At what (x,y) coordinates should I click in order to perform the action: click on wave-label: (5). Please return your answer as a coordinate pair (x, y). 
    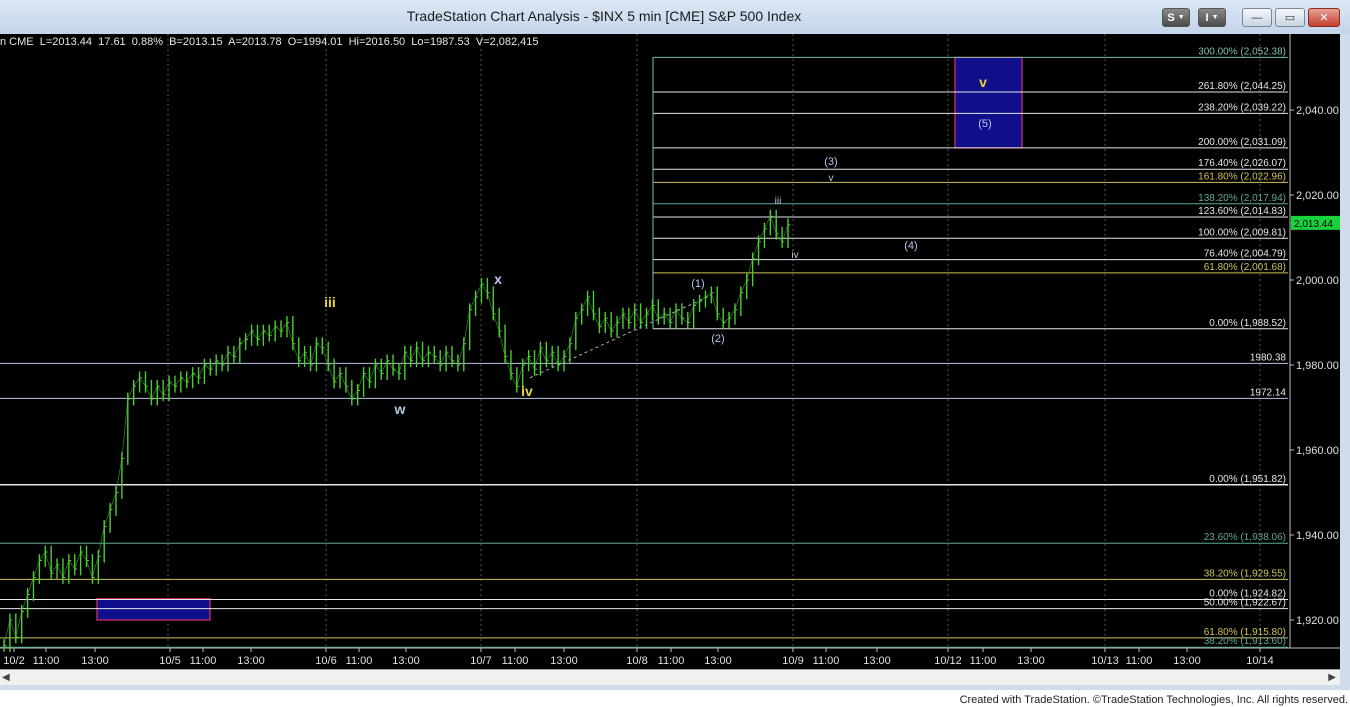
    Looking at the image, I should click on (984, 124).